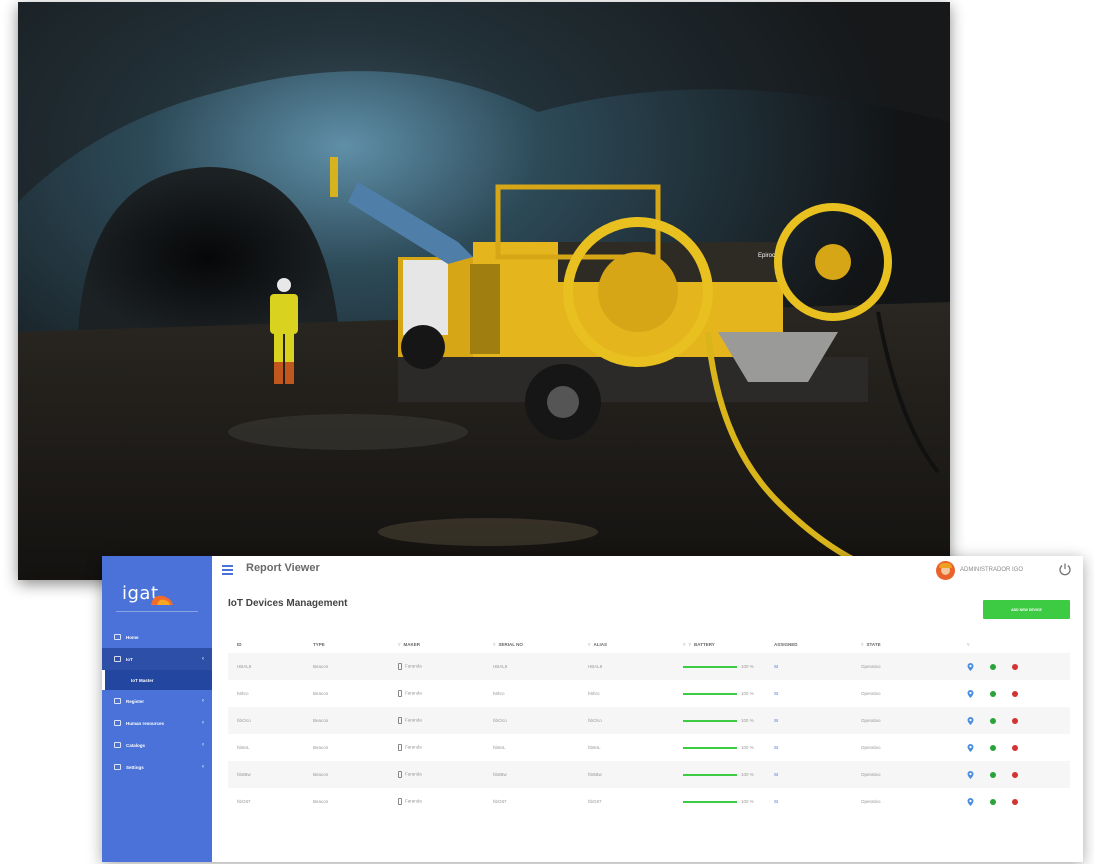 Image resolution: width=1094 pixels, height=864 pixels. I want to click on register-icon, so click(117, 701).